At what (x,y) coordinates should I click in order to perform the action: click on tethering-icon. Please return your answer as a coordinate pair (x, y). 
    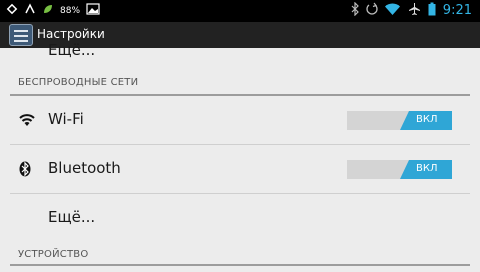
    Looking at the image, I should click on (12, 10).